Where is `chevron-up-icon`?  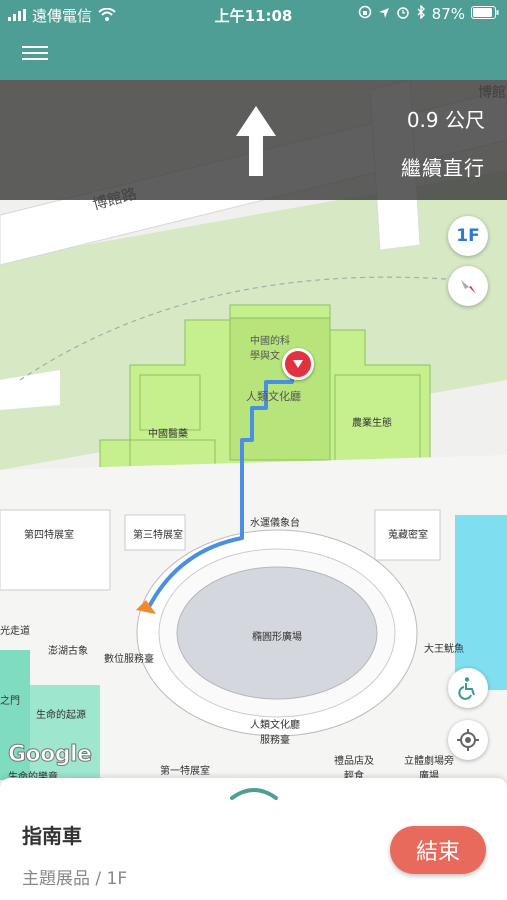
chevron-up-icon is located at coordinates (254, 793).